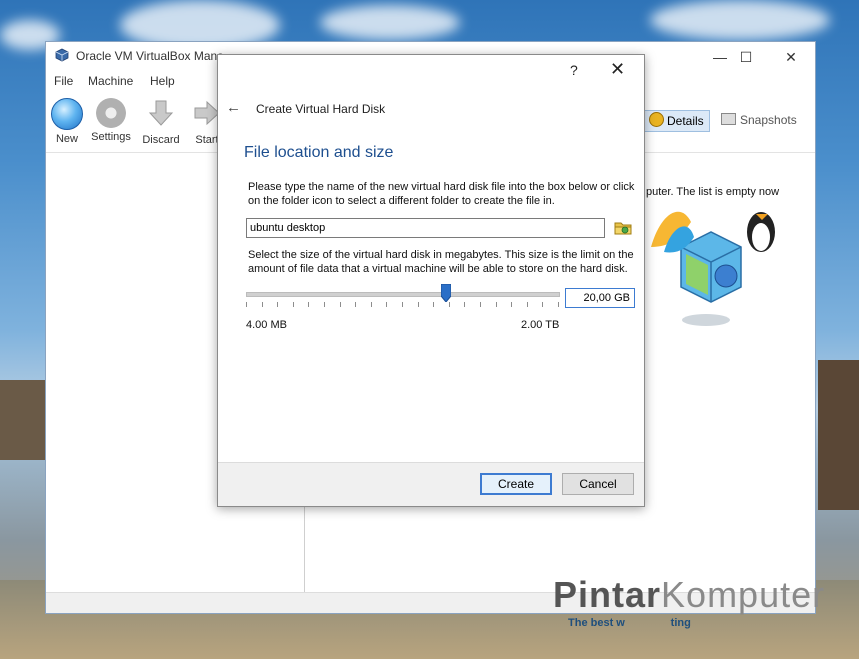 Image resolution: width=859 pixels, height=659 pixels. What do you see at coordinates (233, 107) in the screenshot?
I see `back-button: ←` at bounding box center [233, 107].